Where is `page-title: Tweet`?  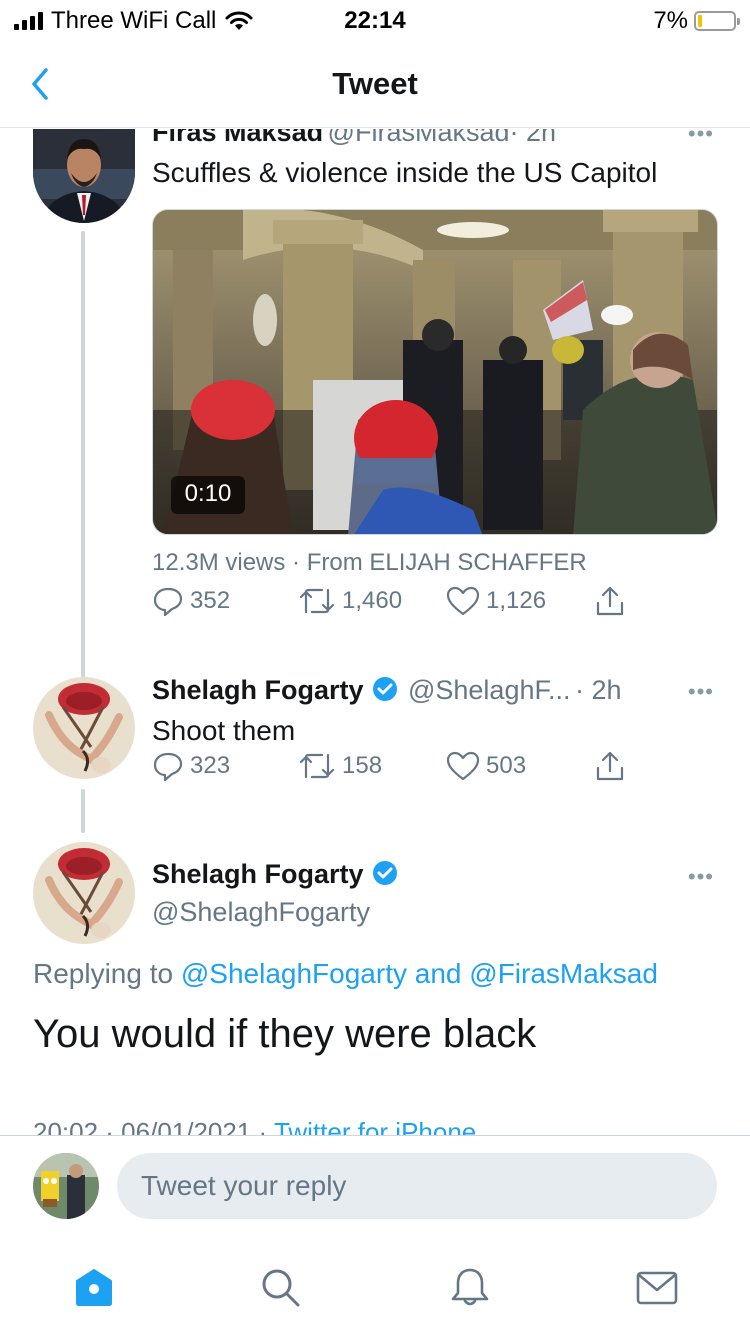 page-title: Tweet is located at coordinates (375, 83).